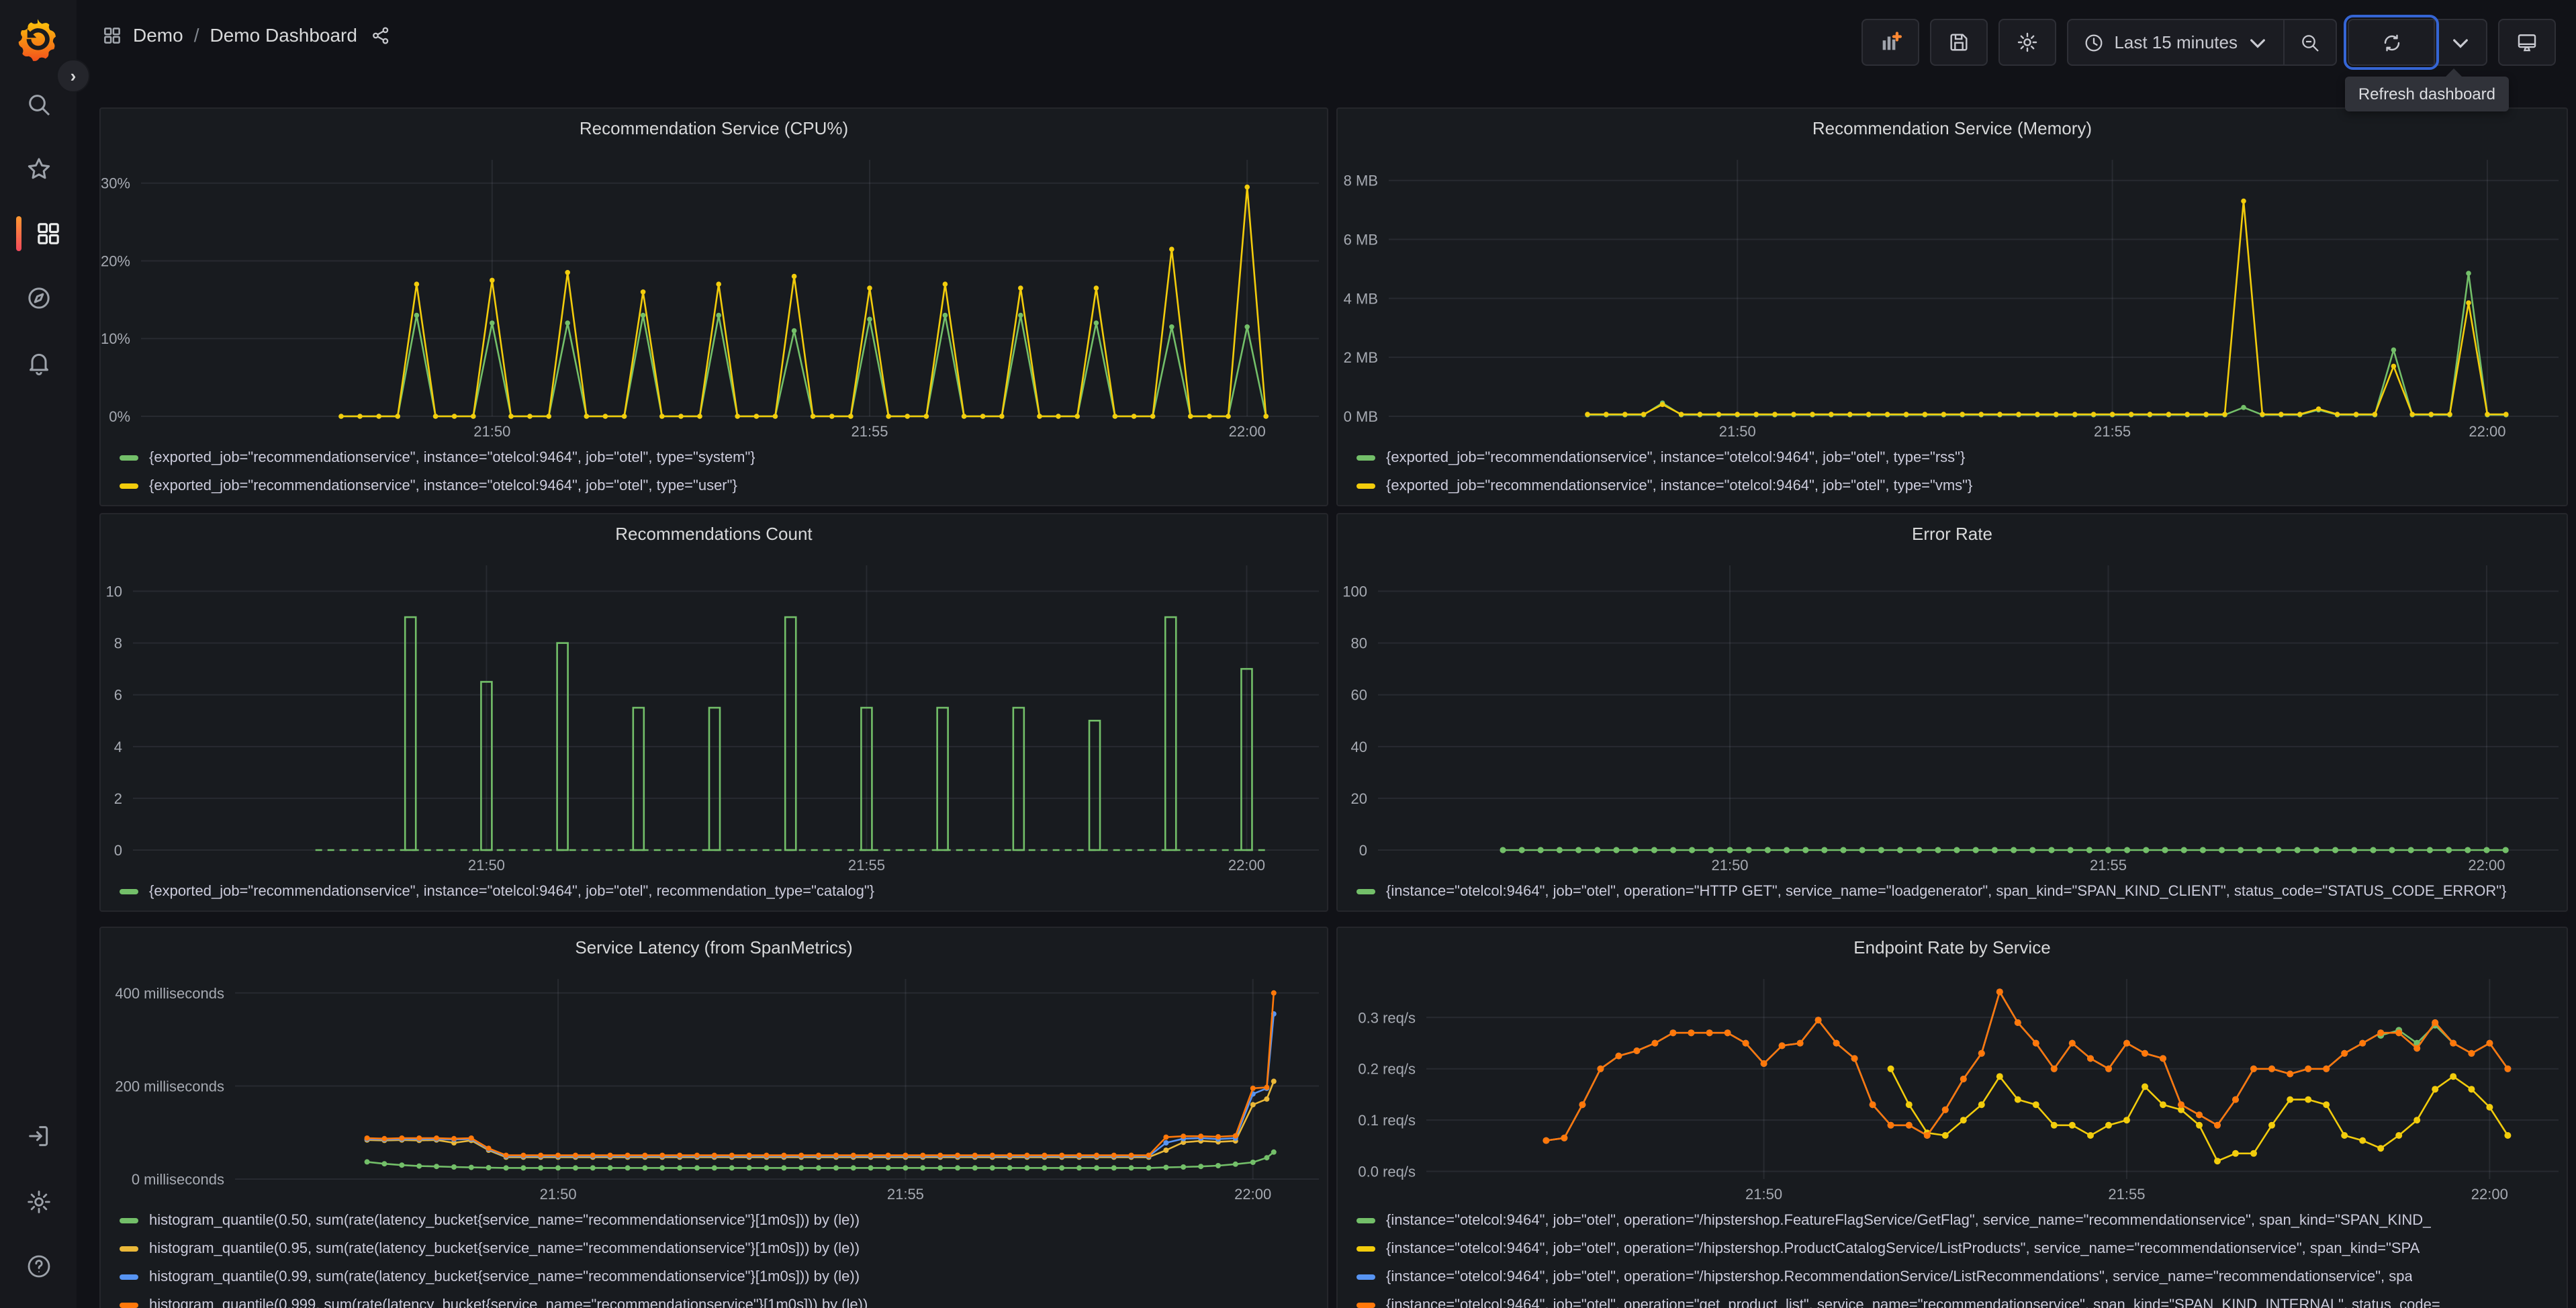 This screenshot has width=2576, height=1308. Describe the element at coordinates (1952, 129) in the screenshot. I see `panel-title: Recommendation Service (Memory)` at that location.